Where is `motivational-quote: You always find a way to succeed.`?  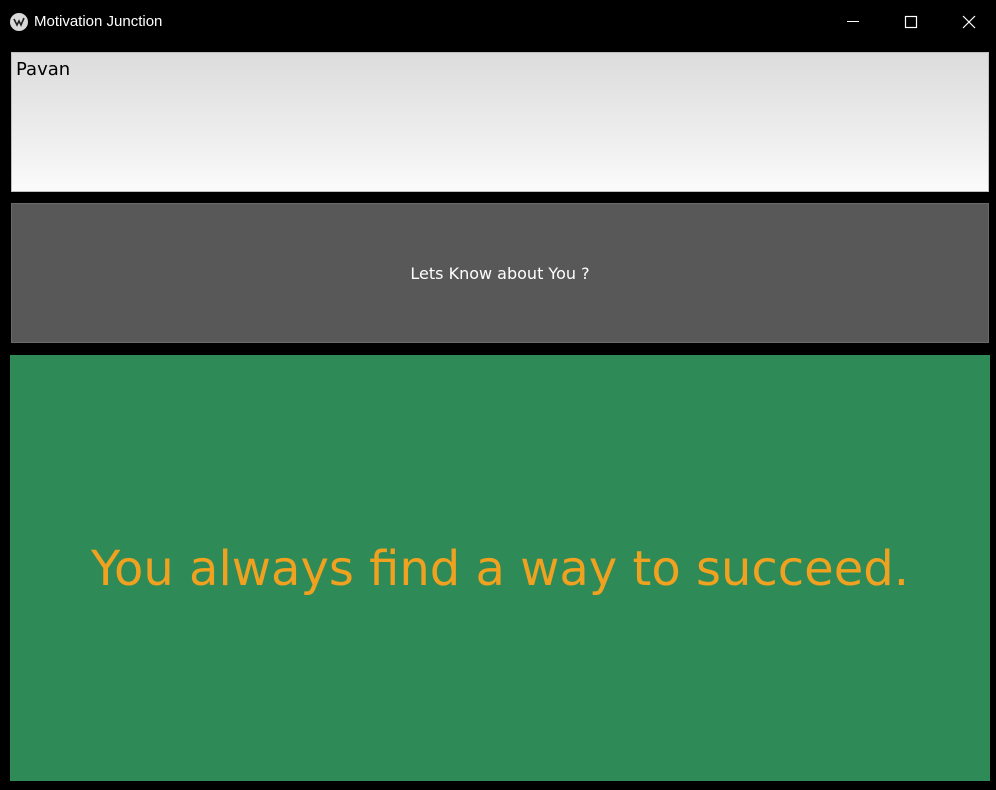 motivational-quote: You always find a way to succeed. is located at coordinates (500, 569).